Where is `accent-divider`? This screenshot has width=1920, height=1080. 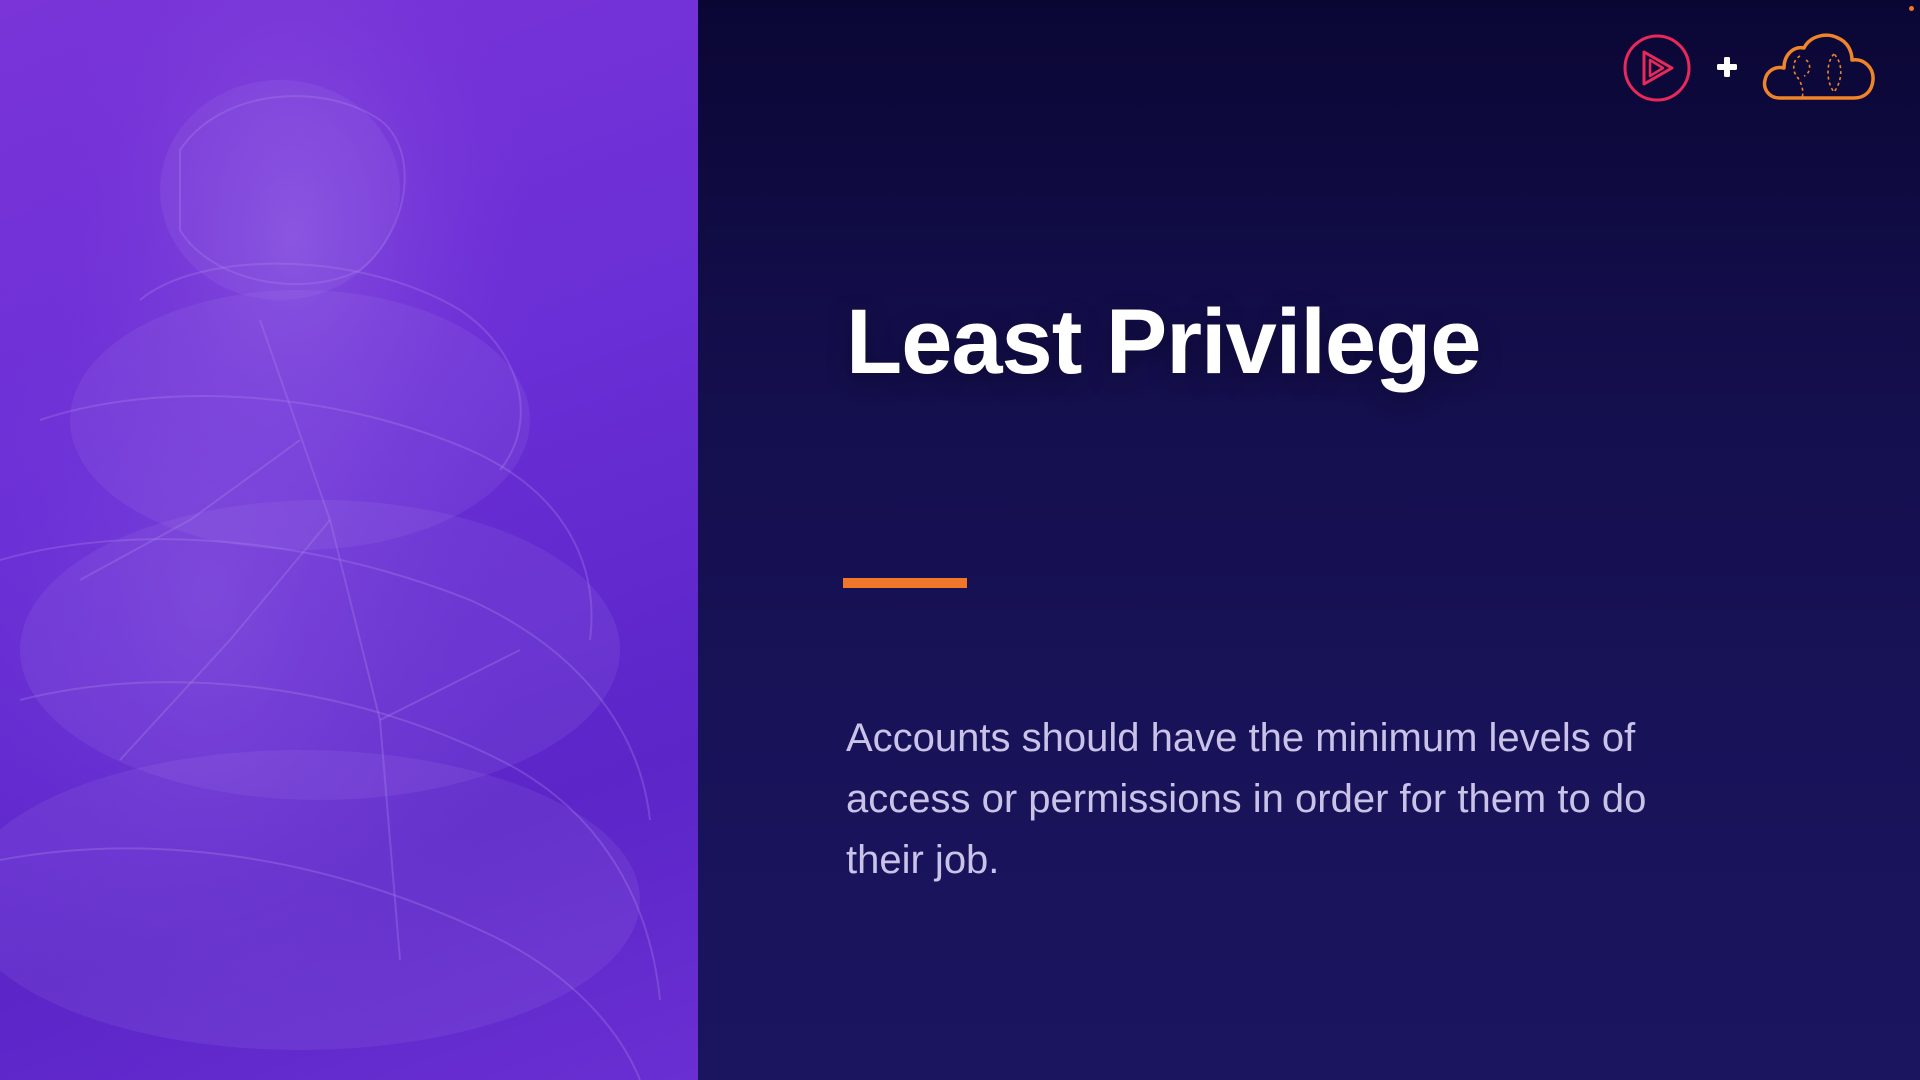 accent-divider is located at coordinates (905, 583).